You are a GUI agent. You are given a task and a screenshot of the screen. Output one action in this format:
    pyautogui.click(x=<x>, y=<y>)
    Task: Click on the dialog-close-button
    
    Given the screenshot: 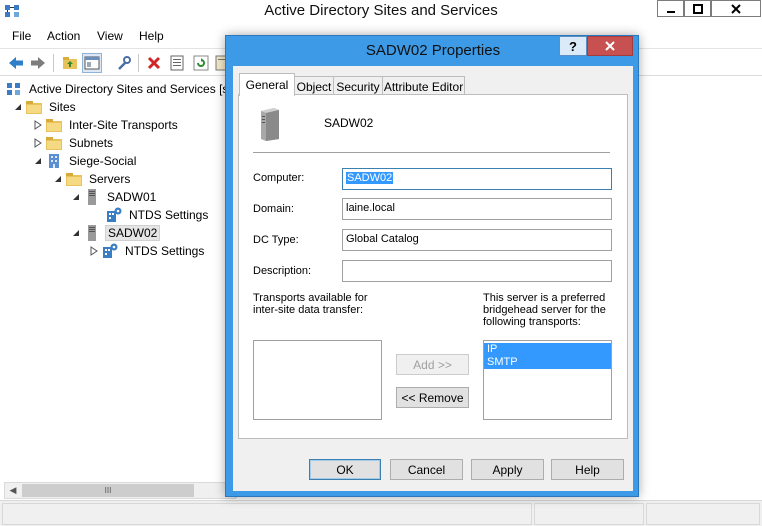 What is the action you would take?
    pyautogui.click(x=610, y=46)
    